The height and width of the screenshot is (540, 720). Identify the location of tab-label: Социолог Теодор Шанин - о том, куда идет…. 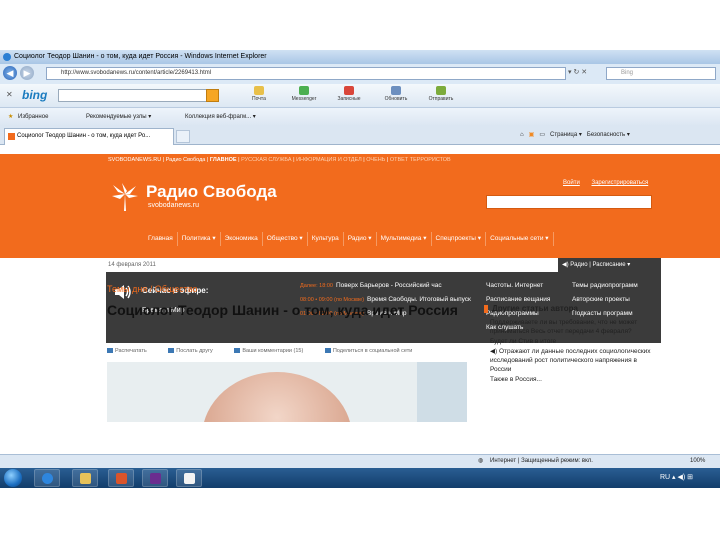
(84, 136).